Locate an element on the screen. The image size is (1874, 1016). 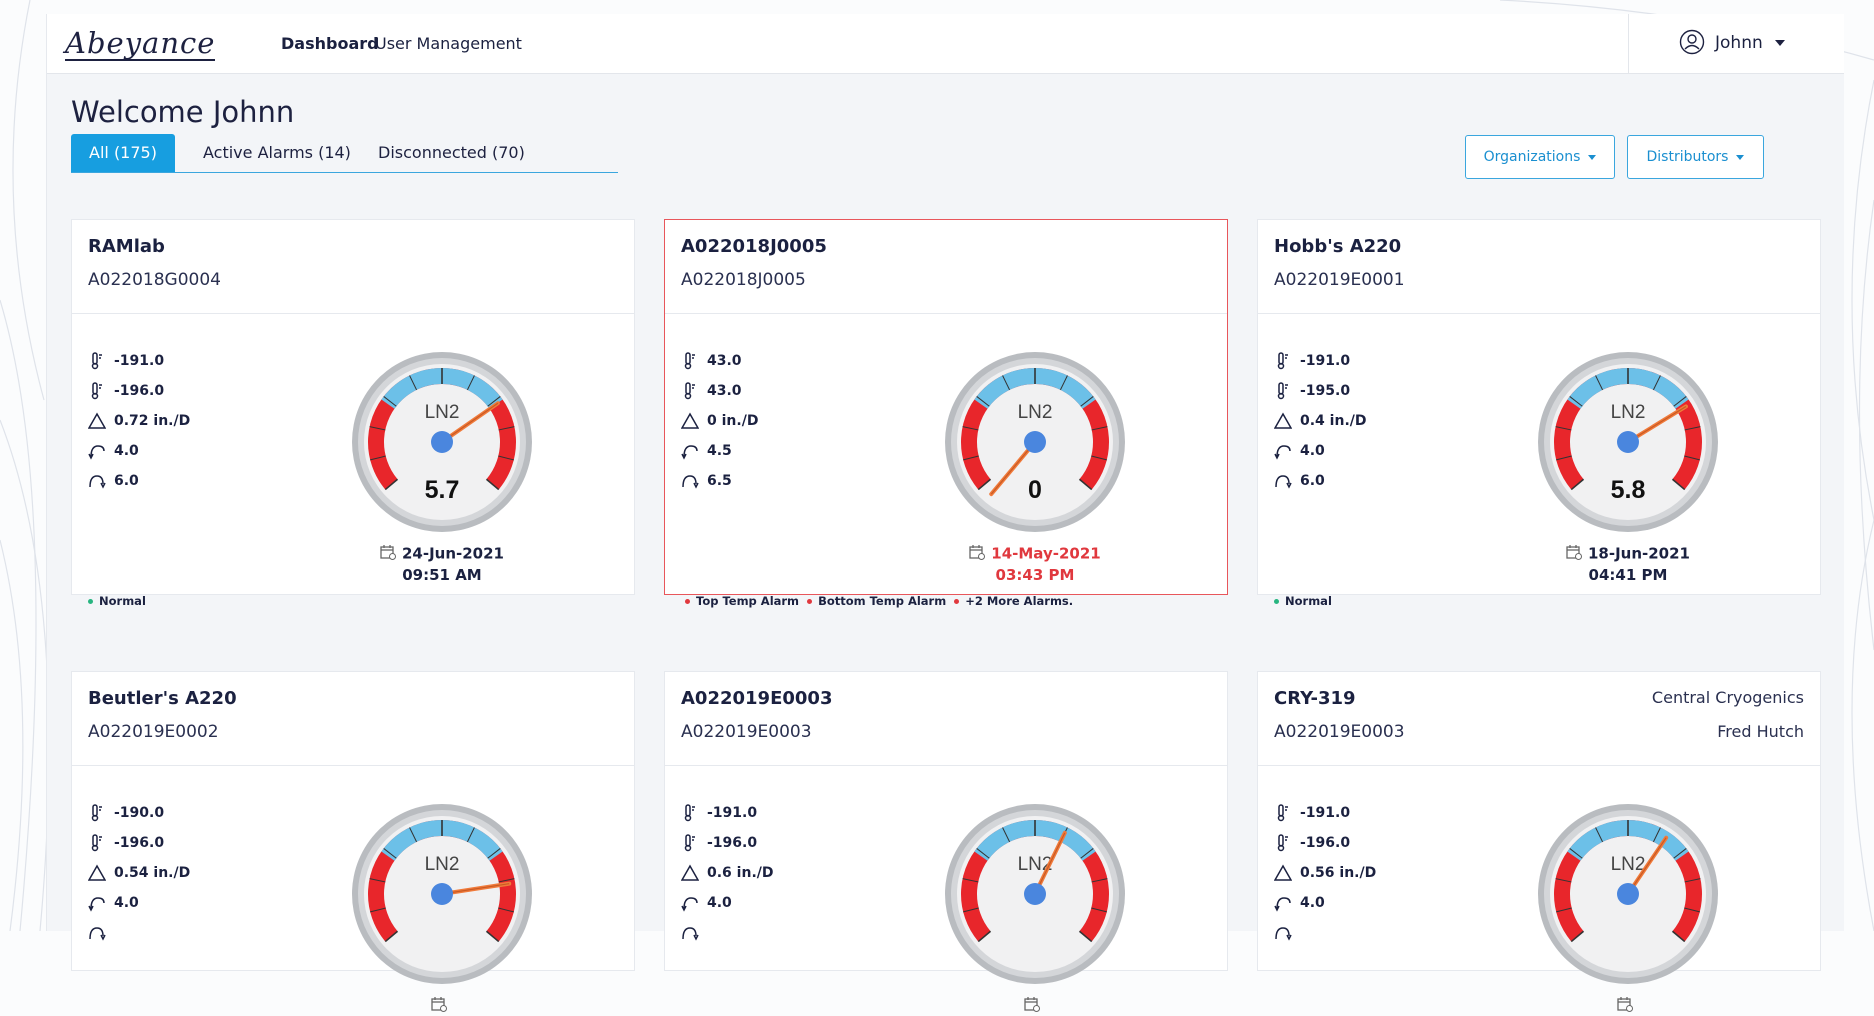
device-name: A022018J0005 is located at coordinates (754, 246).